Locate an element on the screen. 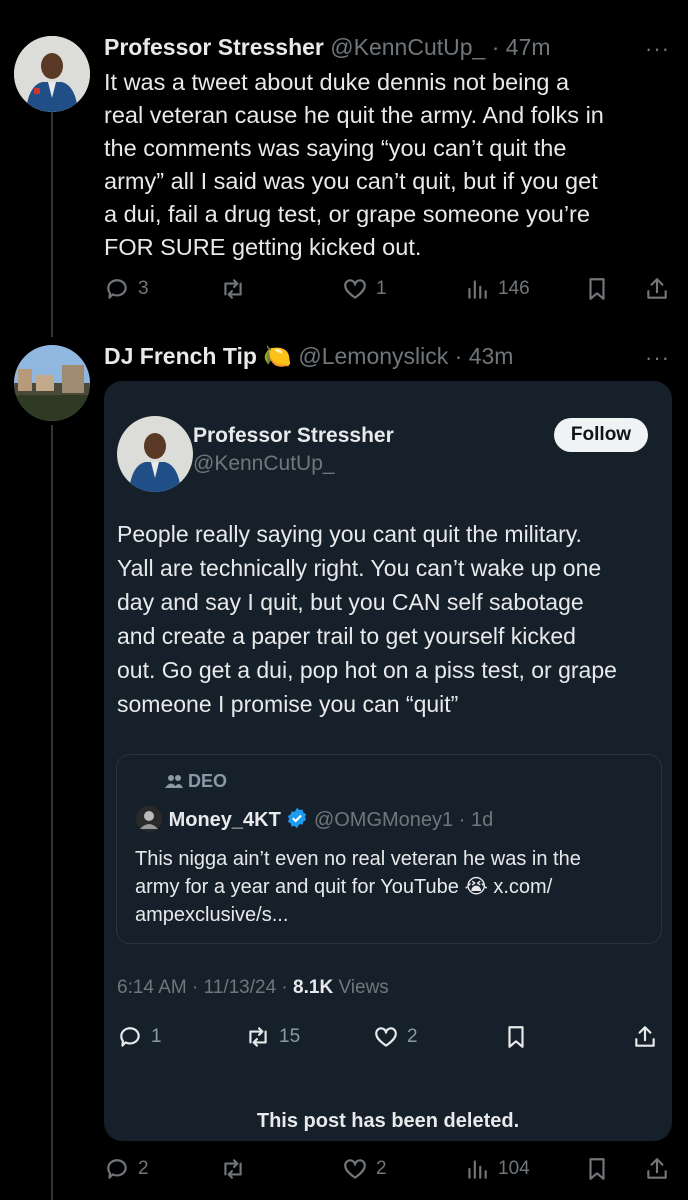  deleted-notice: This post has been deleted. is located at coordinates (388, 1121).